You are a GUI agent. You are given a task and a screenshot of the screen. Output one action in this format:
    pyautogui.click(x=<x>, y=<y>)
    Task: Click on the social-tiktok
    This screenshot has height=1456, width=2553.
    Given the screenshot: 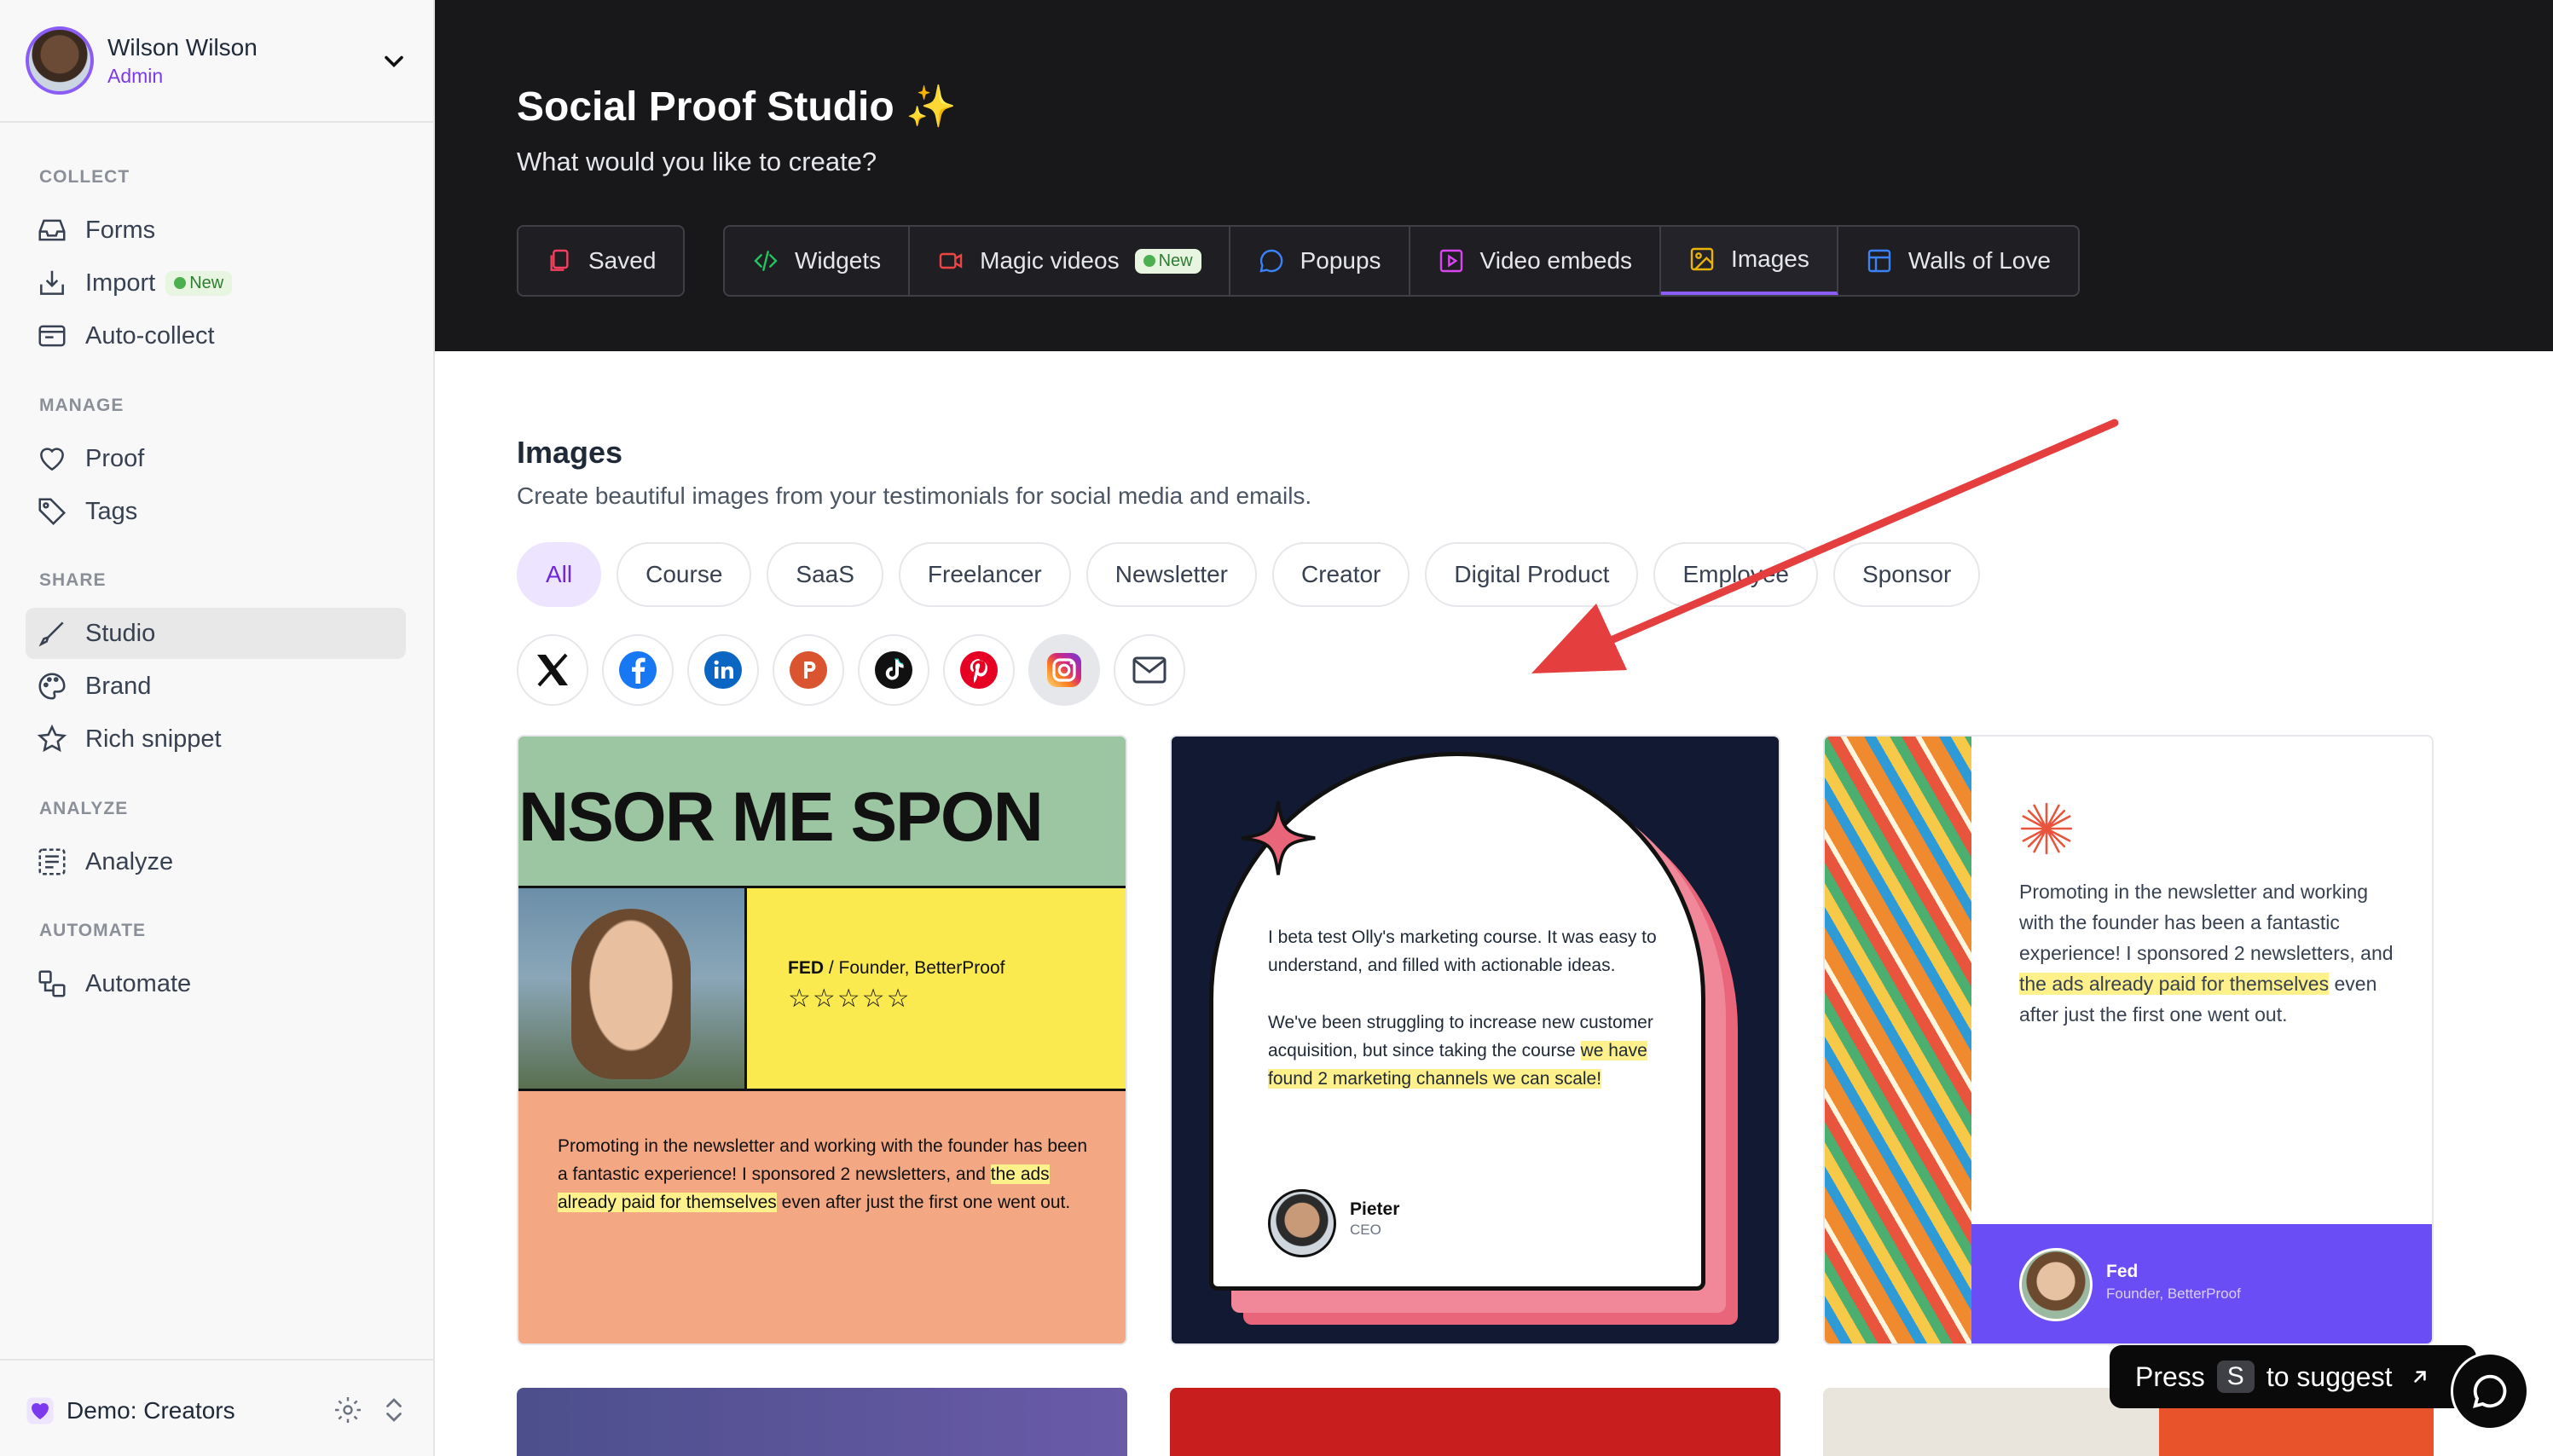 What is the action you would take?
    pyautogui.click(x=893, y=670)
    